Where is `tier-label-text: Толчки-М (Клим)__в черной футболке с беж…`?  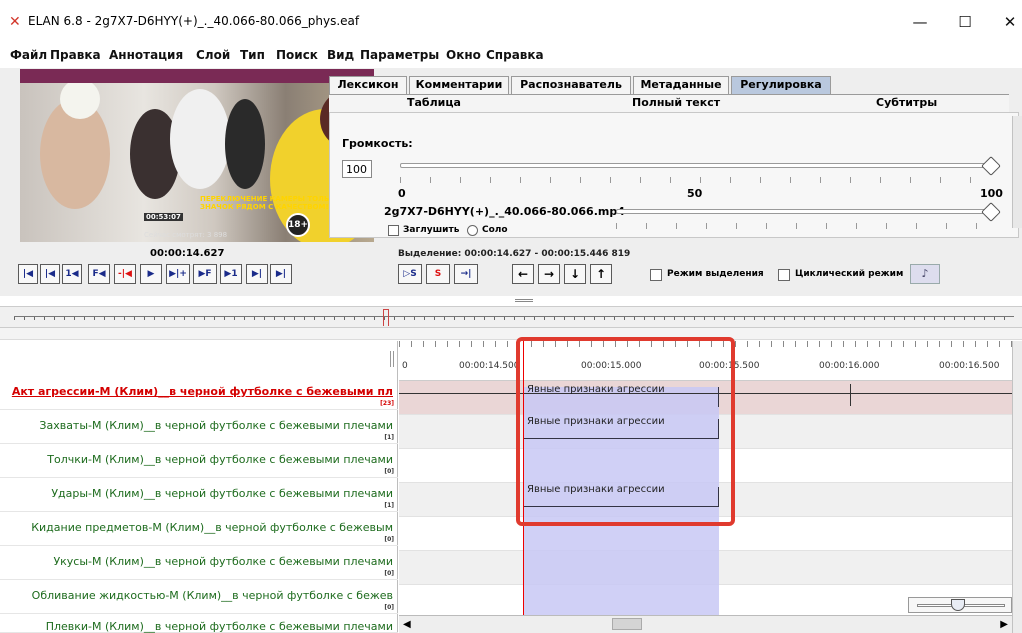 tier-label-text: Толчки-М (Клим)__в черной футболке с беж… is located at coordinates (220, 459).